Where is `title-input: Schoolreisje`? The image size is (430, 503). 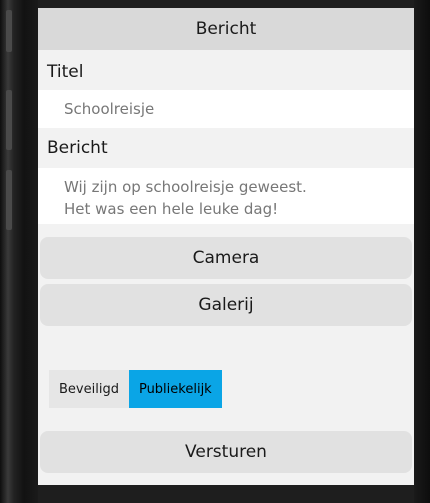
title-input: Schoolreisje is located at coordinates (226, 109).